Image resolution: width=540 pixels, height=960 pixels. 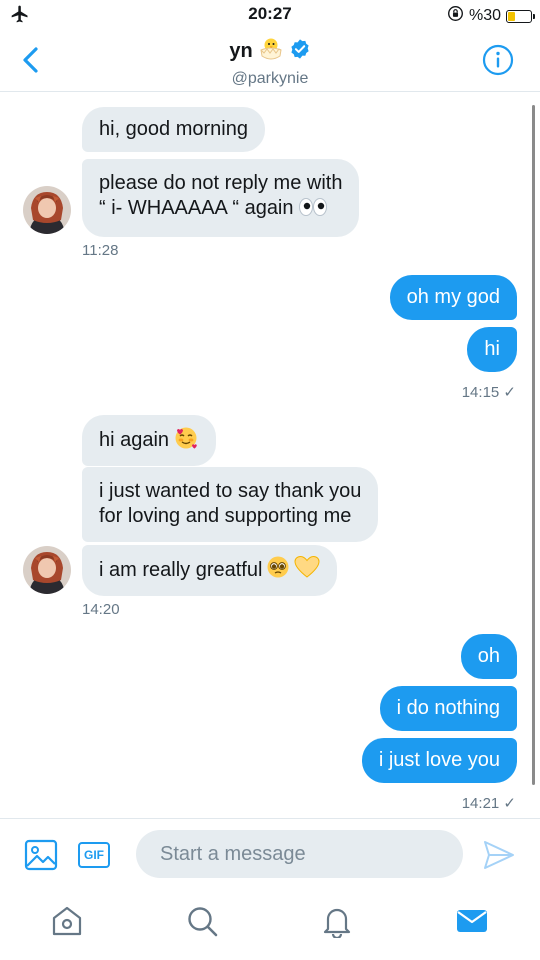 What do you see at coordinates (534, 16) in the screenshot?
I see `battery-tip` at bounding box center [534, 16].